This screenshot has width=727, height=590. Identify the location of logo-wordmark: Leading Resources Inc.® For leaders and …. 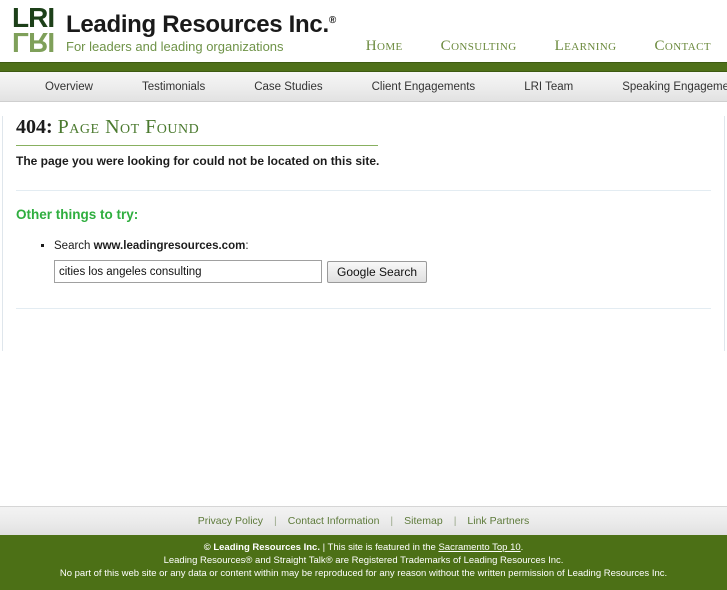
(201, 29).